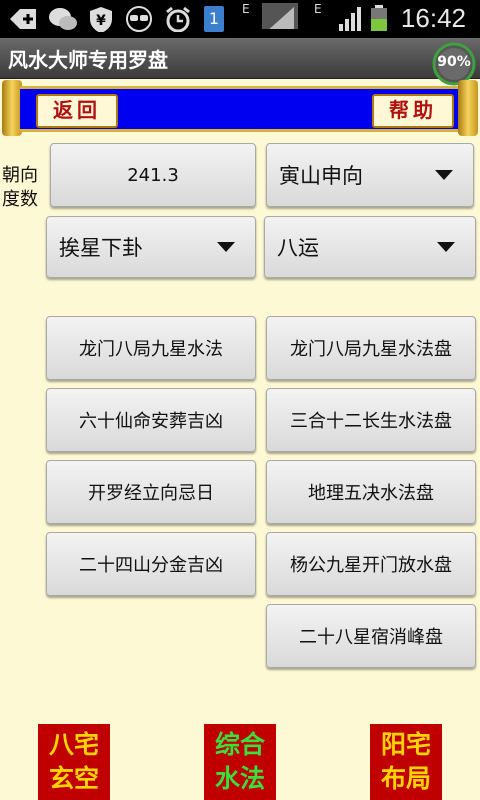 This screenshot has height=800, width=480. Describe the element at coordinates (23, 19) in the screenshot. I see `add-icon` at that location.